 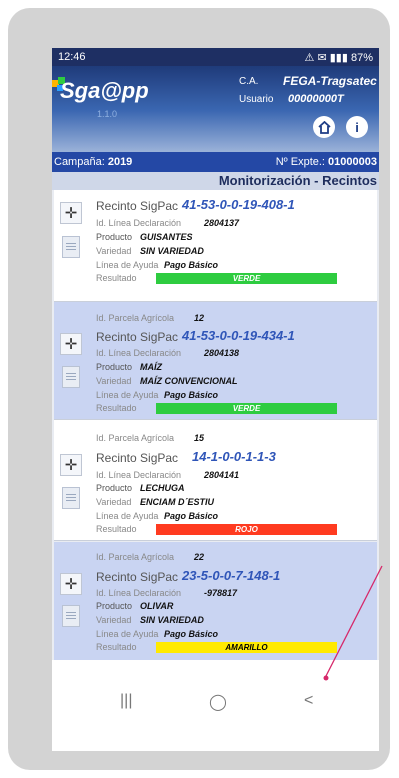 I want to click on recinto-value: 41-53-0-0-19-408-1, so click(x=238, y=204).